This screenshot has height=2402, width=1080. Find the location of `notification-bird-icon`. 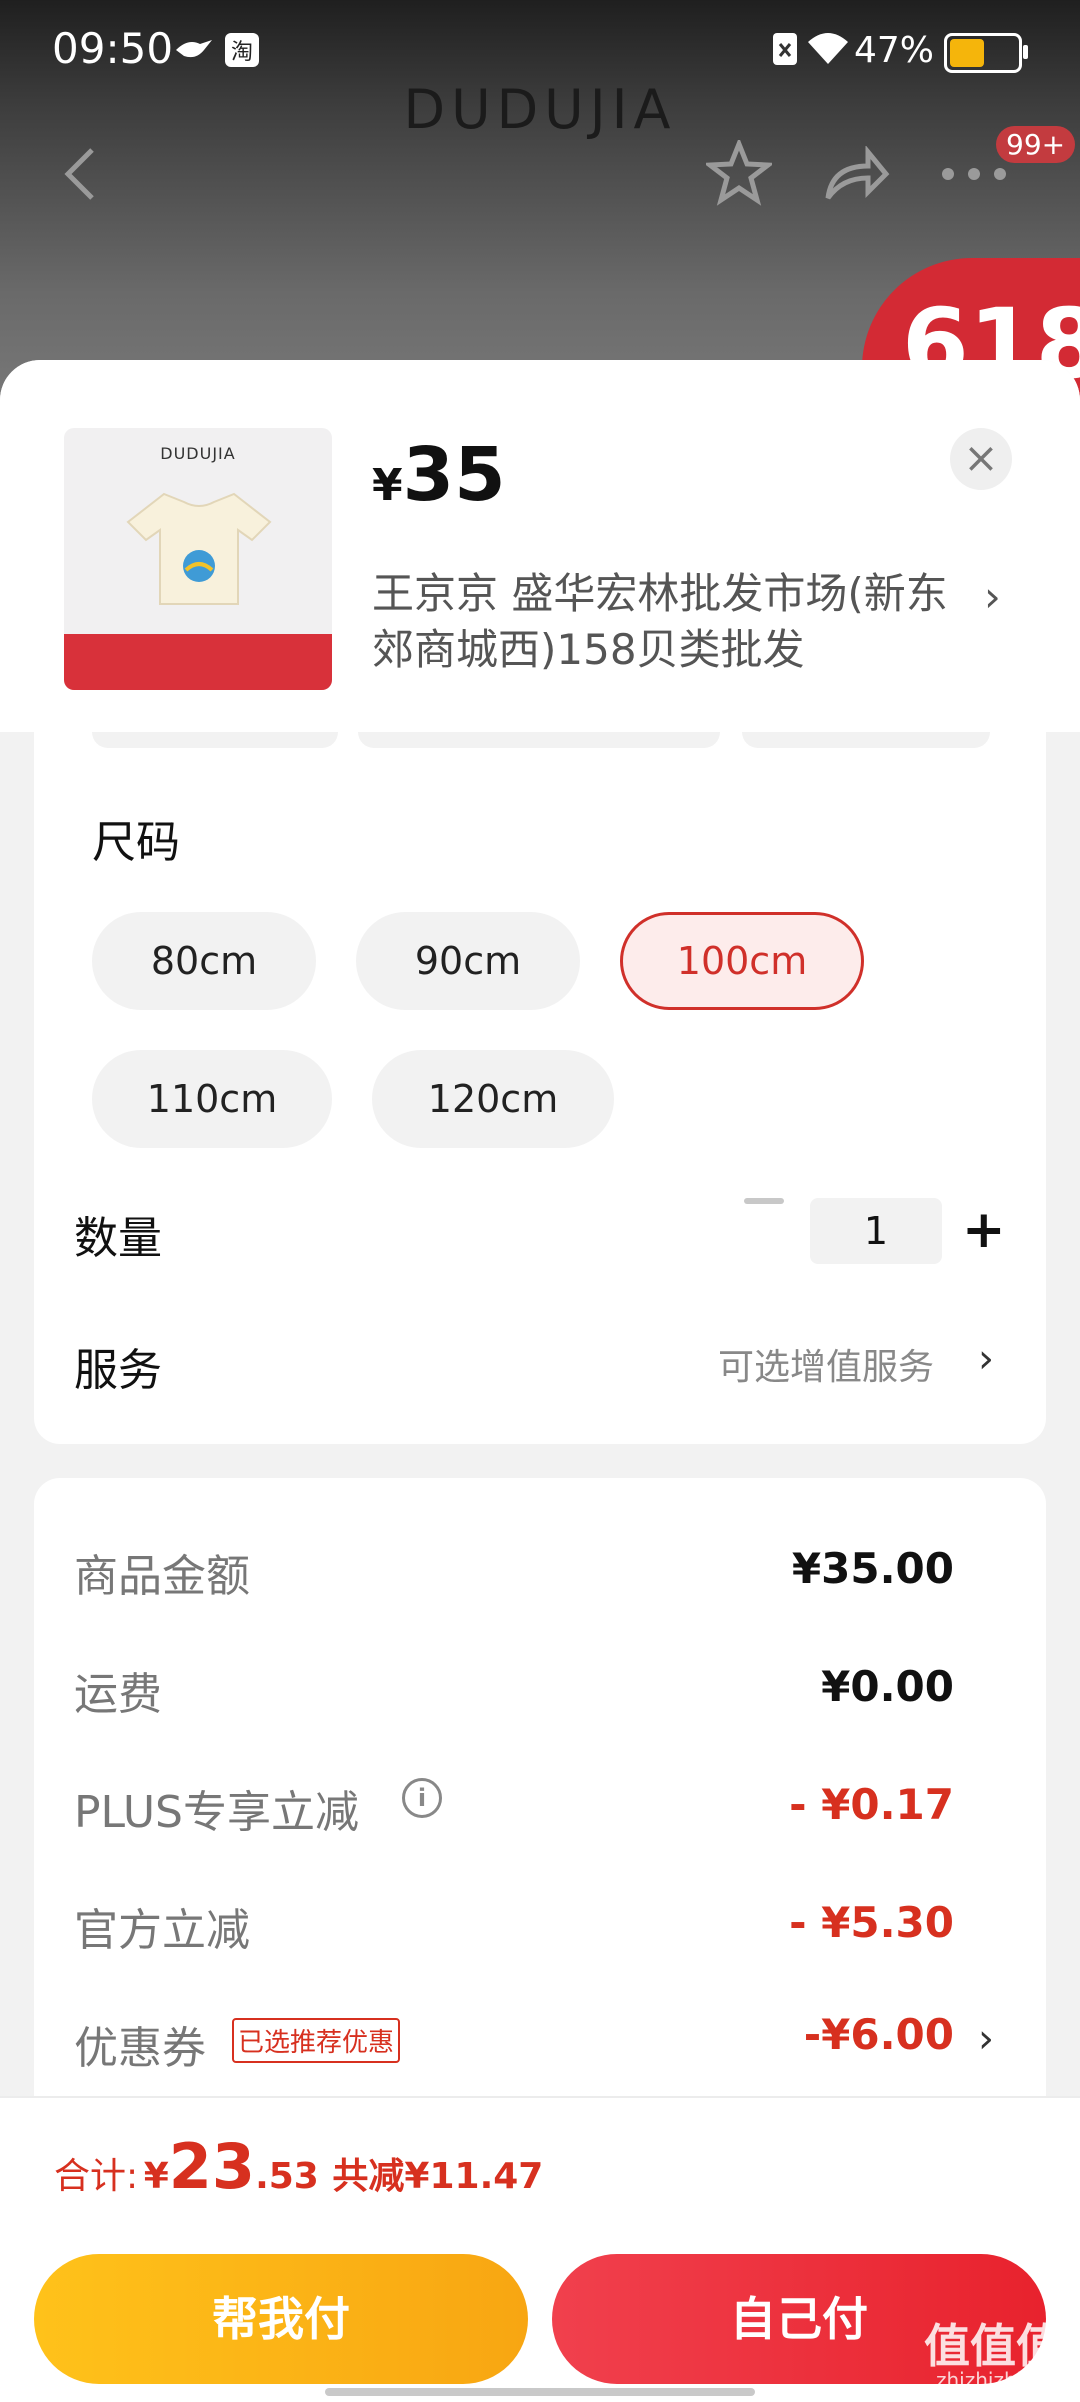

notification-bird-icon is located at coordinates (194, 49).